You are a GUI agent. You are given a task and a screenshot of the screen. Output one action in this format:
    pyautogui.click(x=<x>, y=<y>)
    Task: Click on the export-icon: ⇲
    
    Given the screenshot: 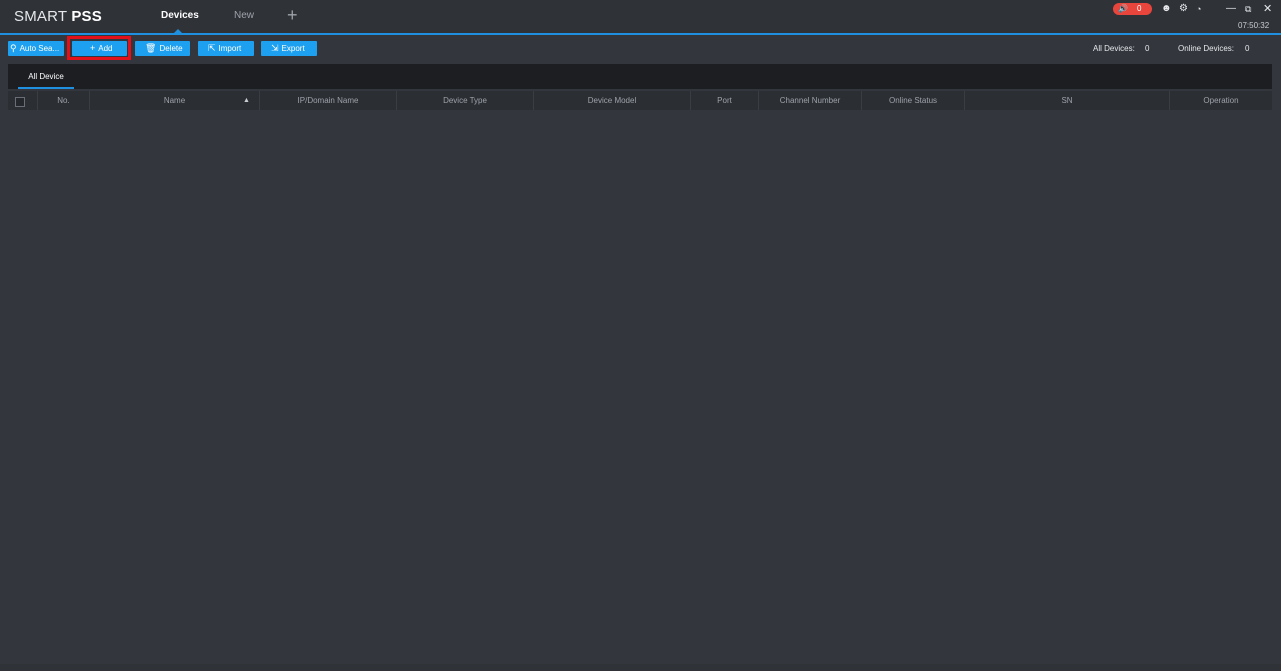 What is the action you would take?
    pyautogui.click(x=275, y=48)
    